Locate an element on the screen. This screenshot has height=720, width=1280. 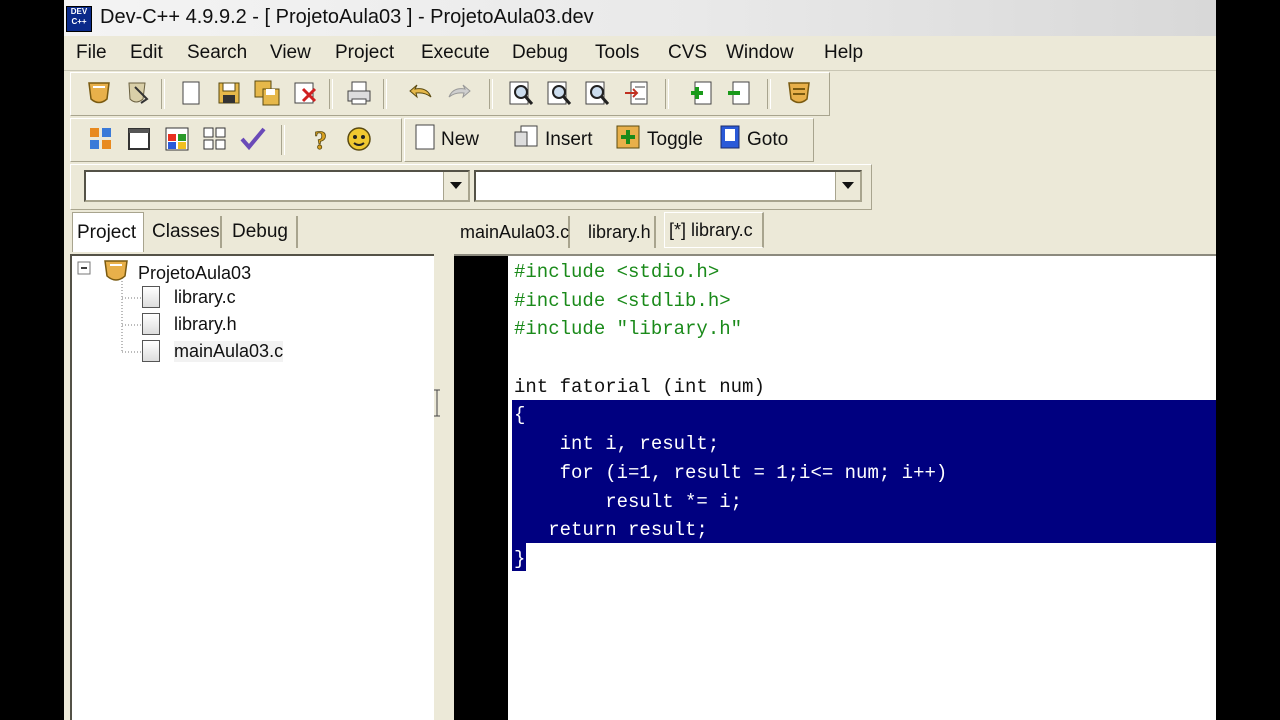
redo-icon is located at coordinates (459, 93).